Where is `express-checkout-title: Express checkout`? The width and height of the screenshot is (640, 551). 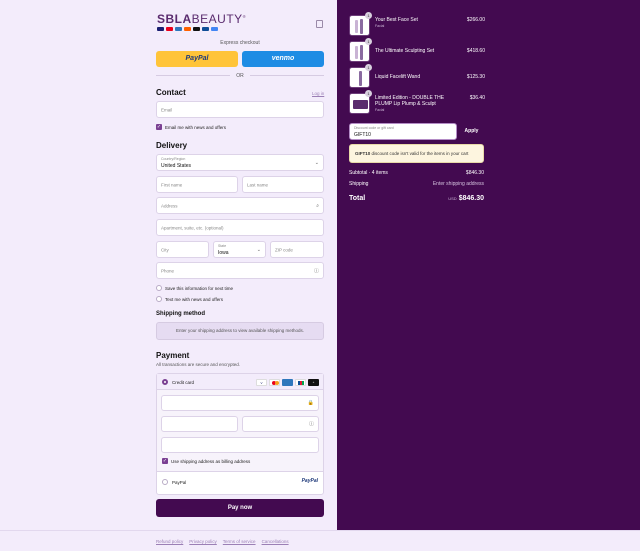 express-checkout-title: Express checkout is located at coordinates (240, 43).